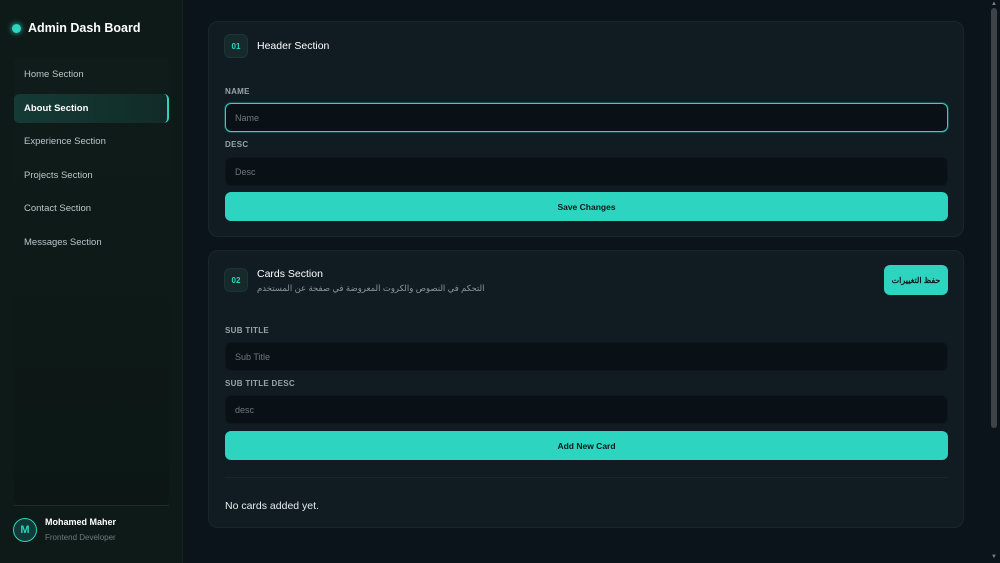 This screenshot has height=563, width=1000. I want to click on empty-cards-message: No cards added yet., so click(272, 506).